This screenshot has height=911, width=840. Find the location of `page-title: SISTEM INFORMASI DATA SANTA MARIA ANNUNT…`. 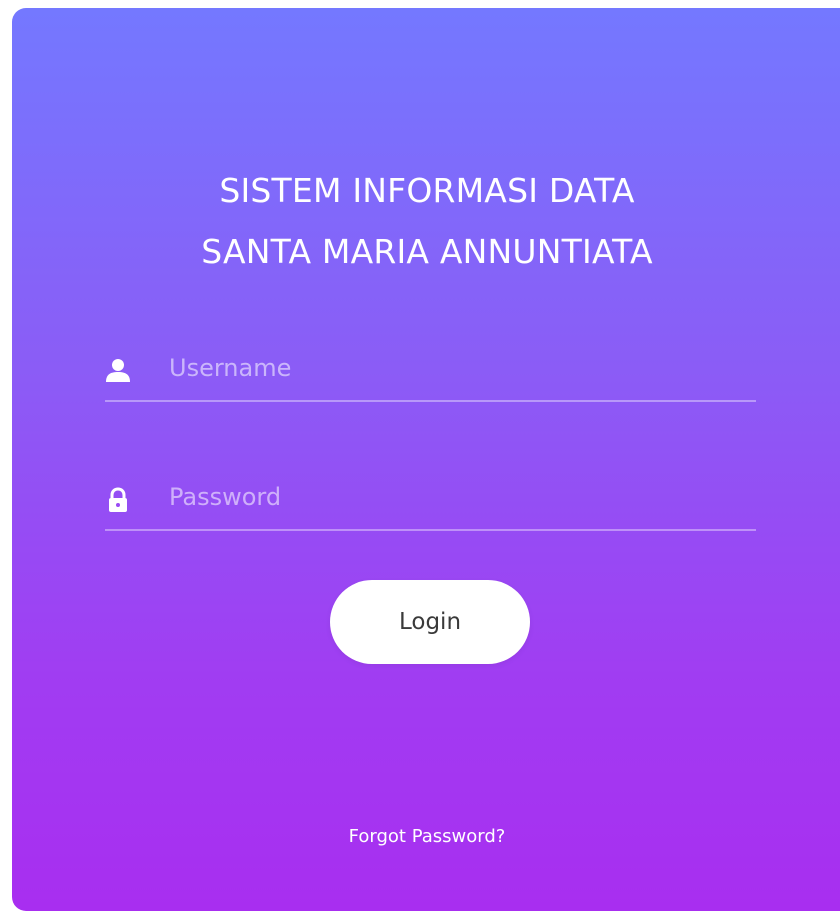

page-title: SISTEM INFORMASI DATA SANTA MARIA ANNUNT… is located at coordinates (426, 221).